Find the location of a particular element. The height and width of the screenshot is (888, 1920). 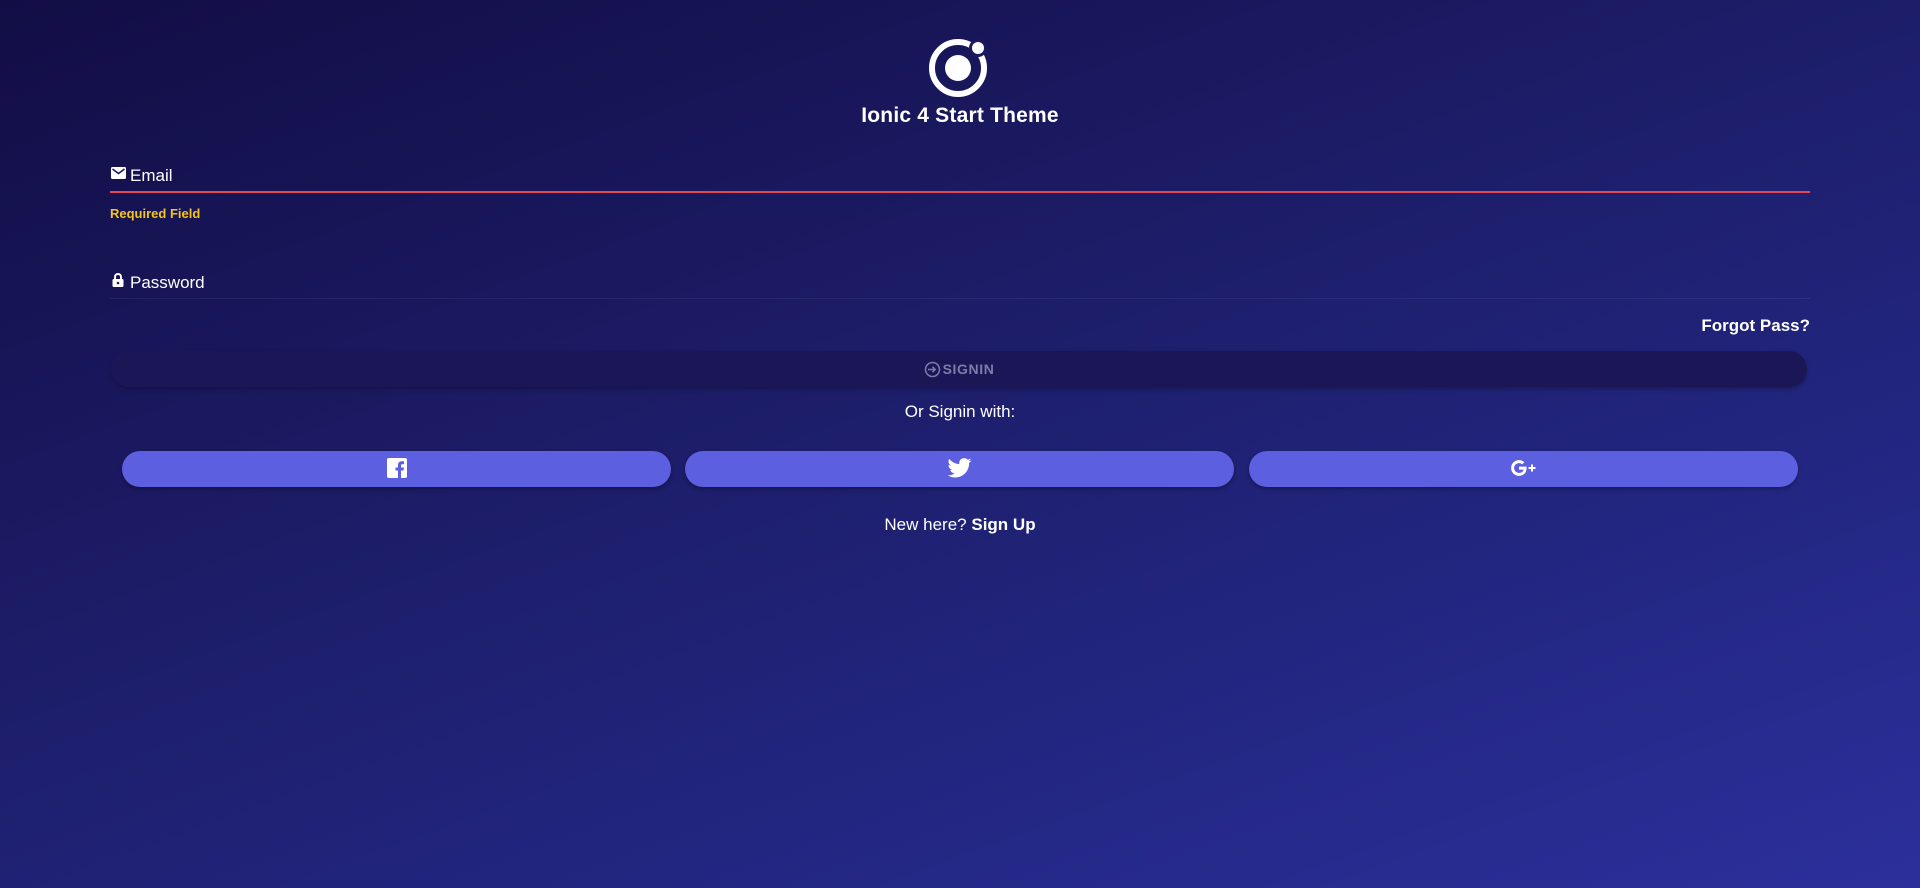

logo-container is located at coordinates (960, 66).